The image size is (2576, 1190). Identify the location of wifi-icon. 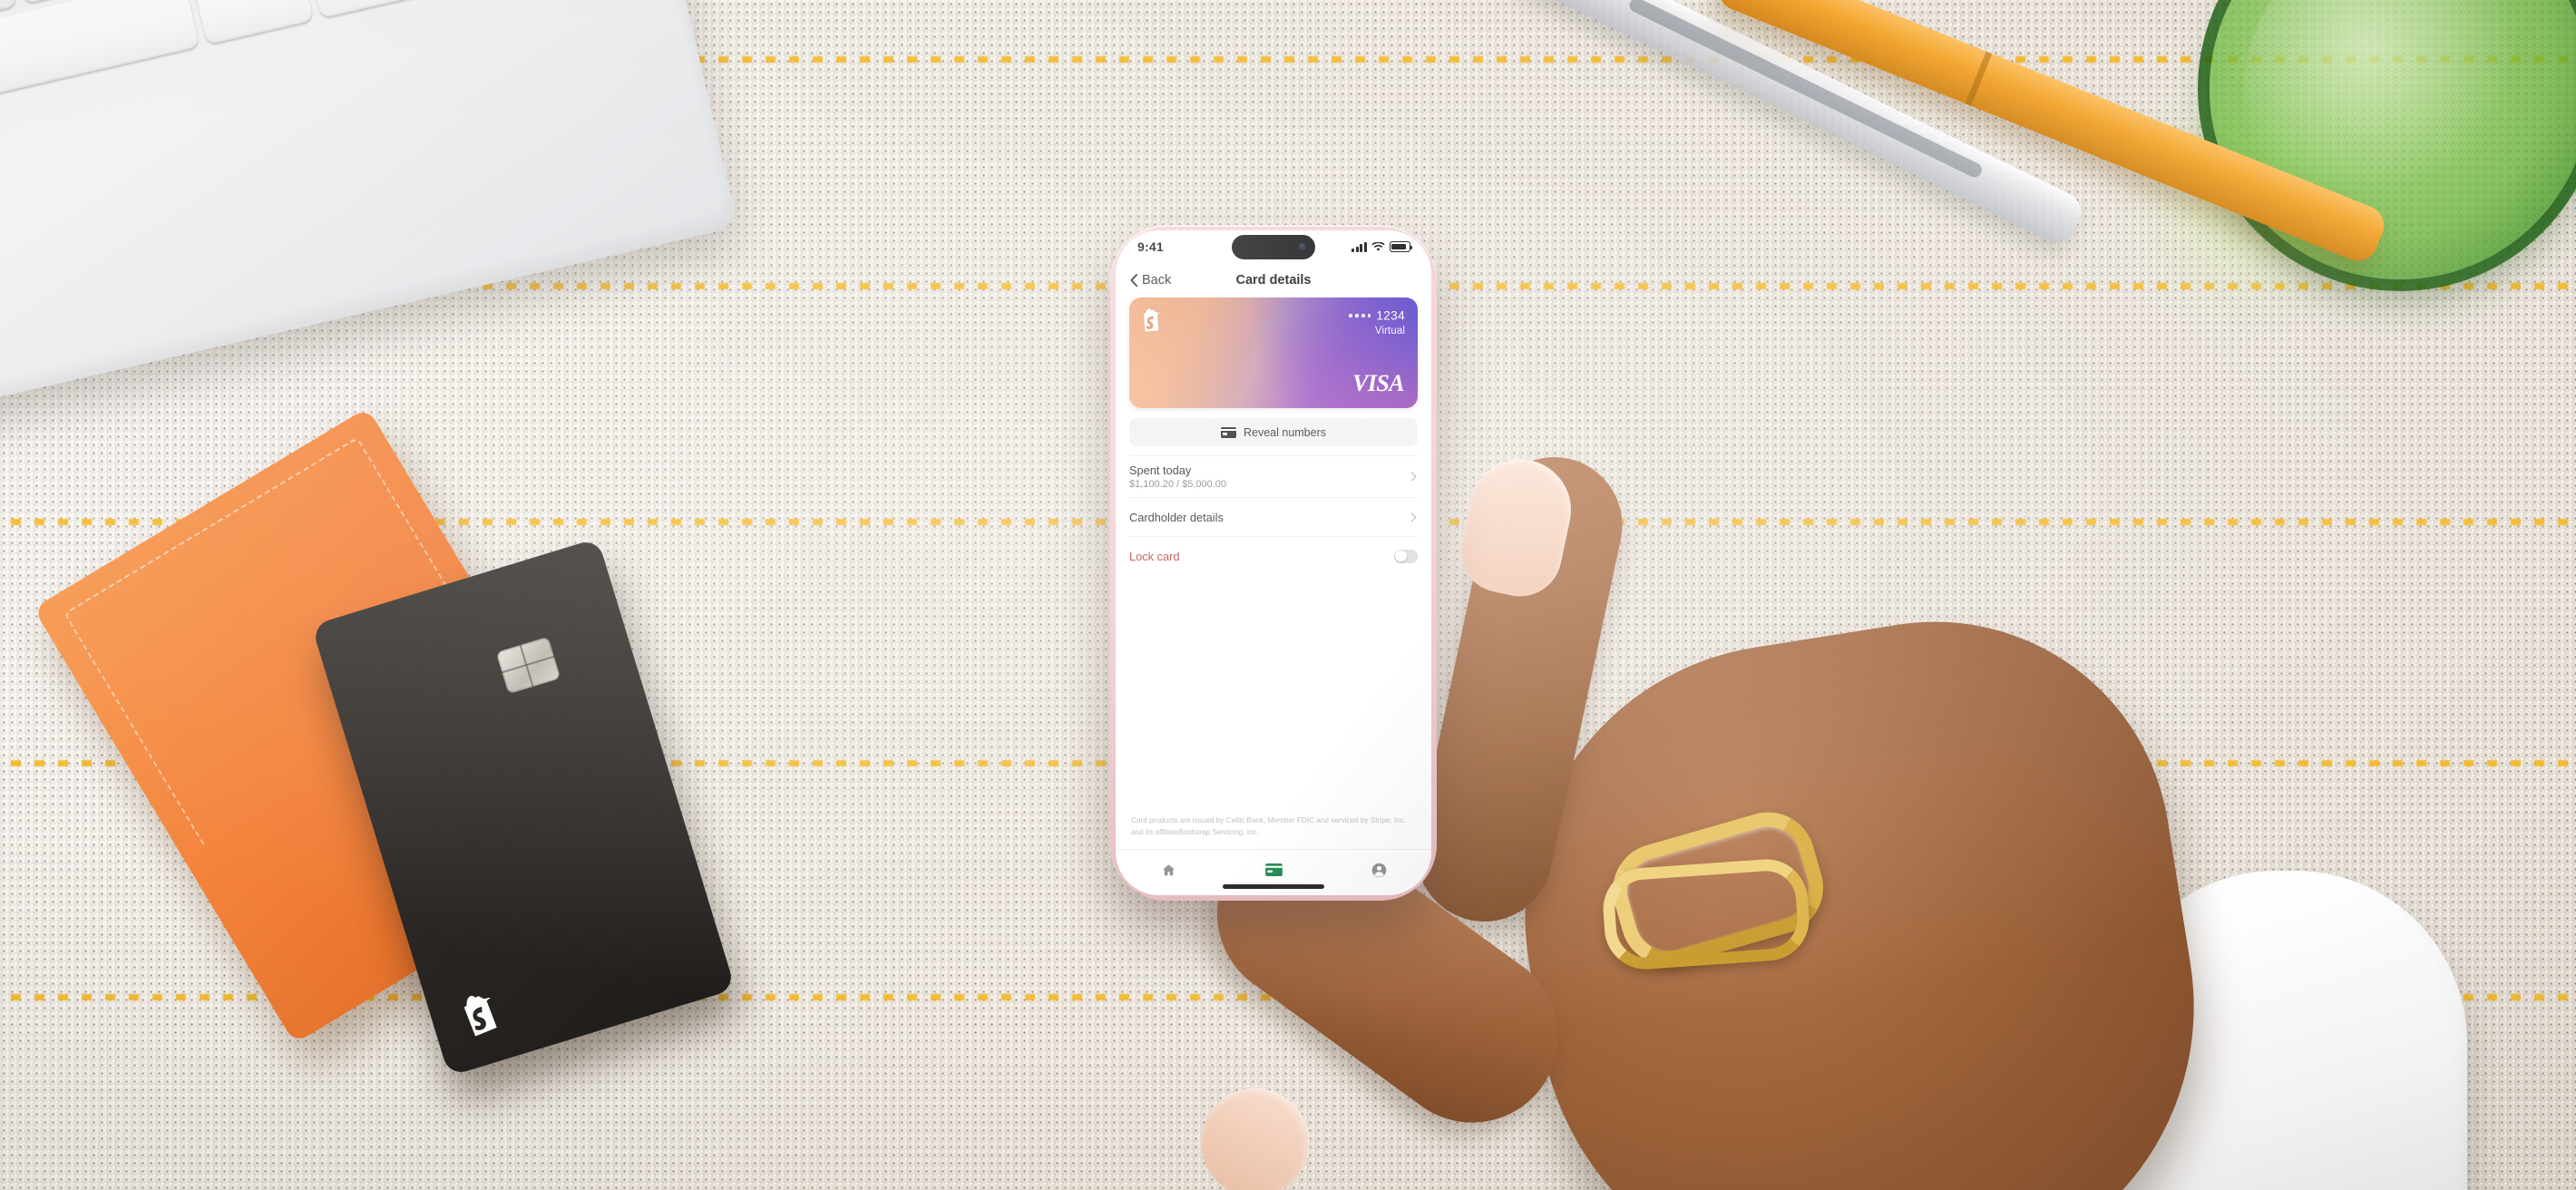
(1378, 246).